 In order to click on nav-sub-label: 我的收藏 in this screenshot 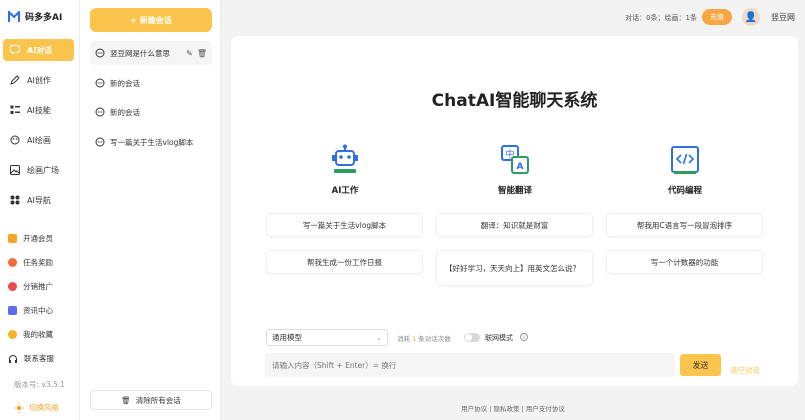, I will do `click(38, 334)`.